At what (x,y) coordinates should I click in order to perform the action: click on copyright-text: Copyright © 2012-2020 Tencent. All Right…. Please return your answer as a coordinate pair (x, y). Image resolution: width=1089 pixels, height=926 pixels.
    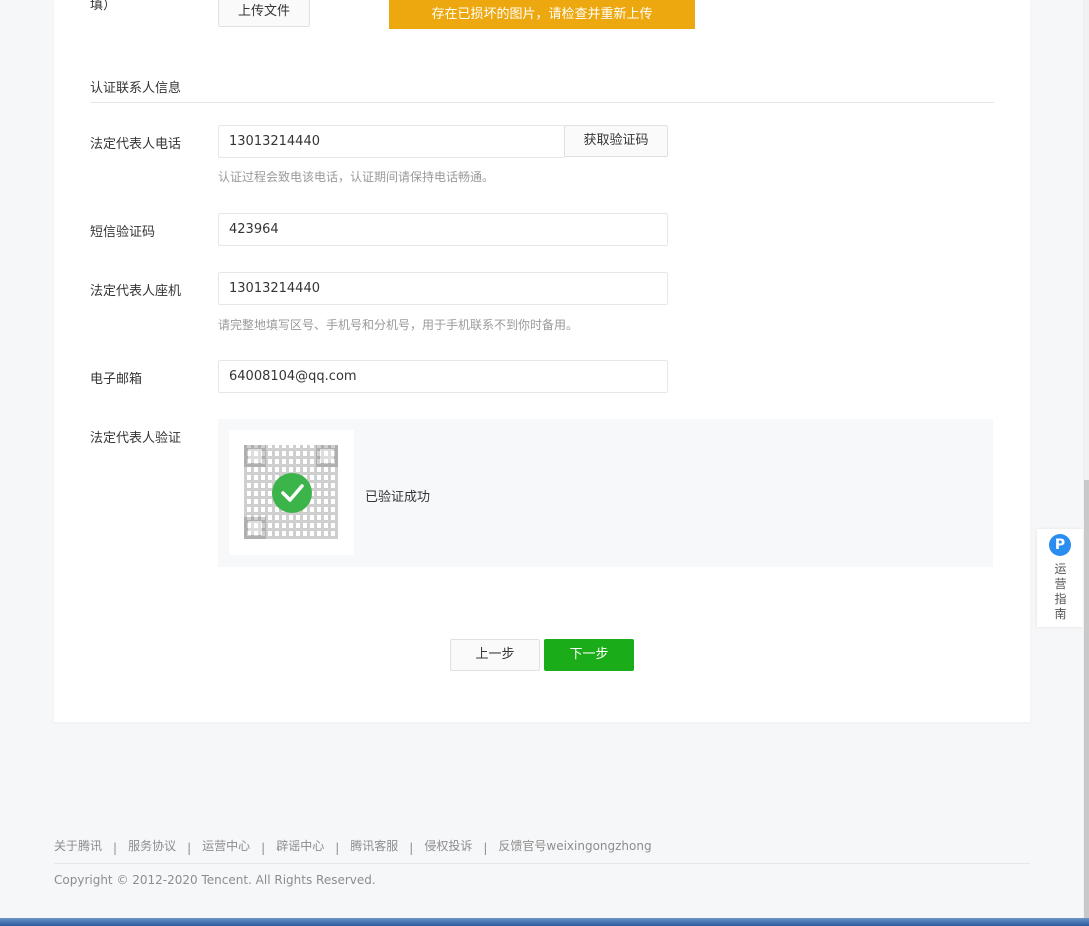
    Looking at the image, I should click on (215, 880).